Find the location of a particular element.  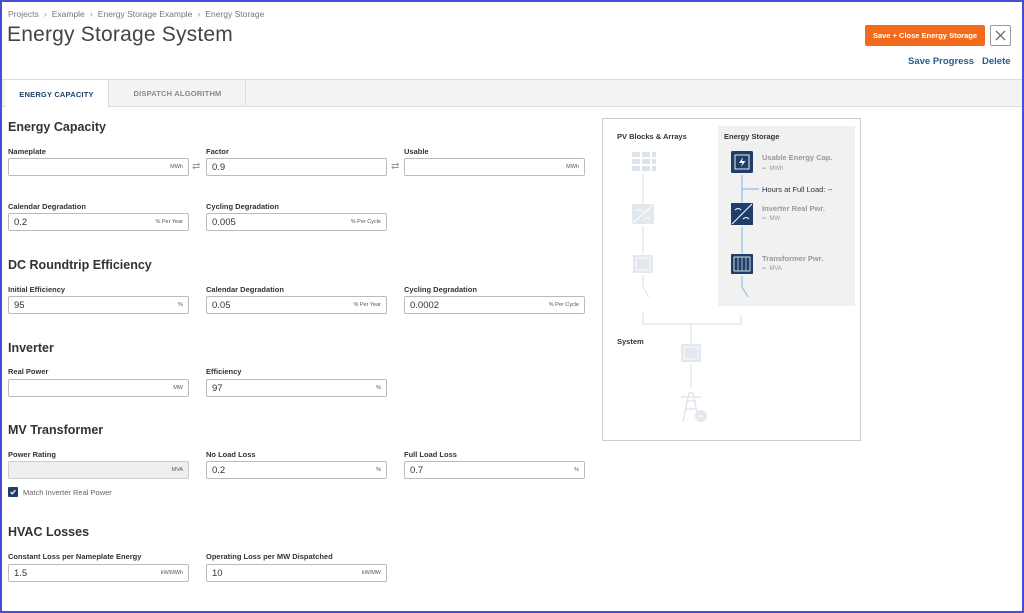

save-close-button: Save + Close Energy Storage is located at coordinates (925, 35).